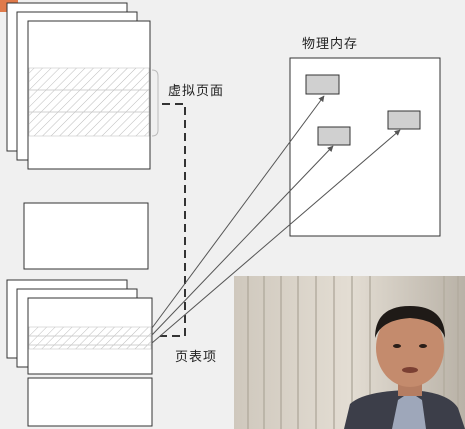  I want to click on single-page, so click(86, 236).